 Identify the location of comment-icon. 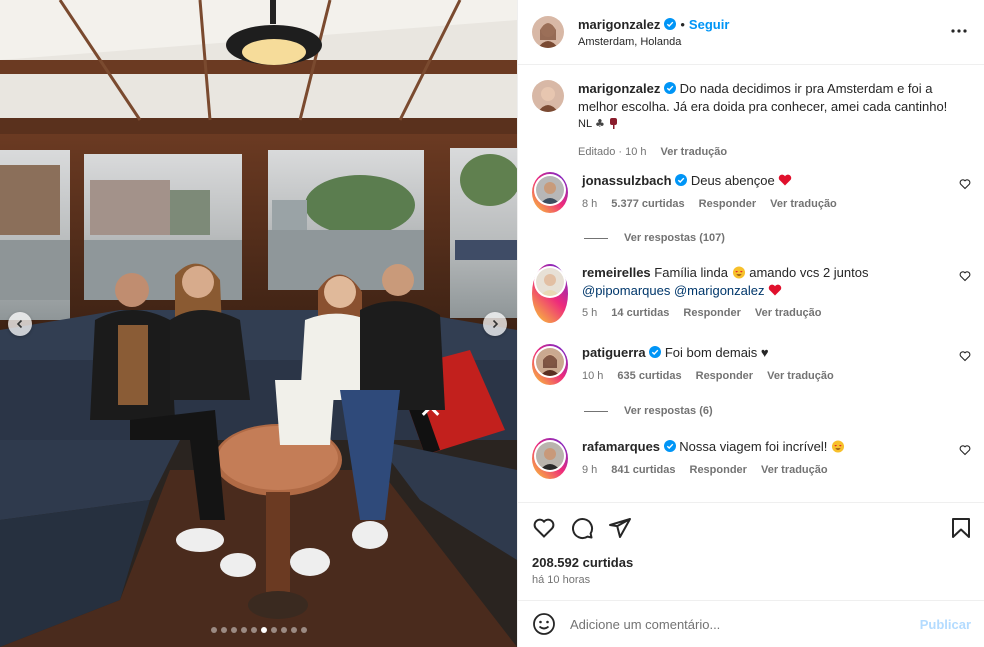
(582, 528).